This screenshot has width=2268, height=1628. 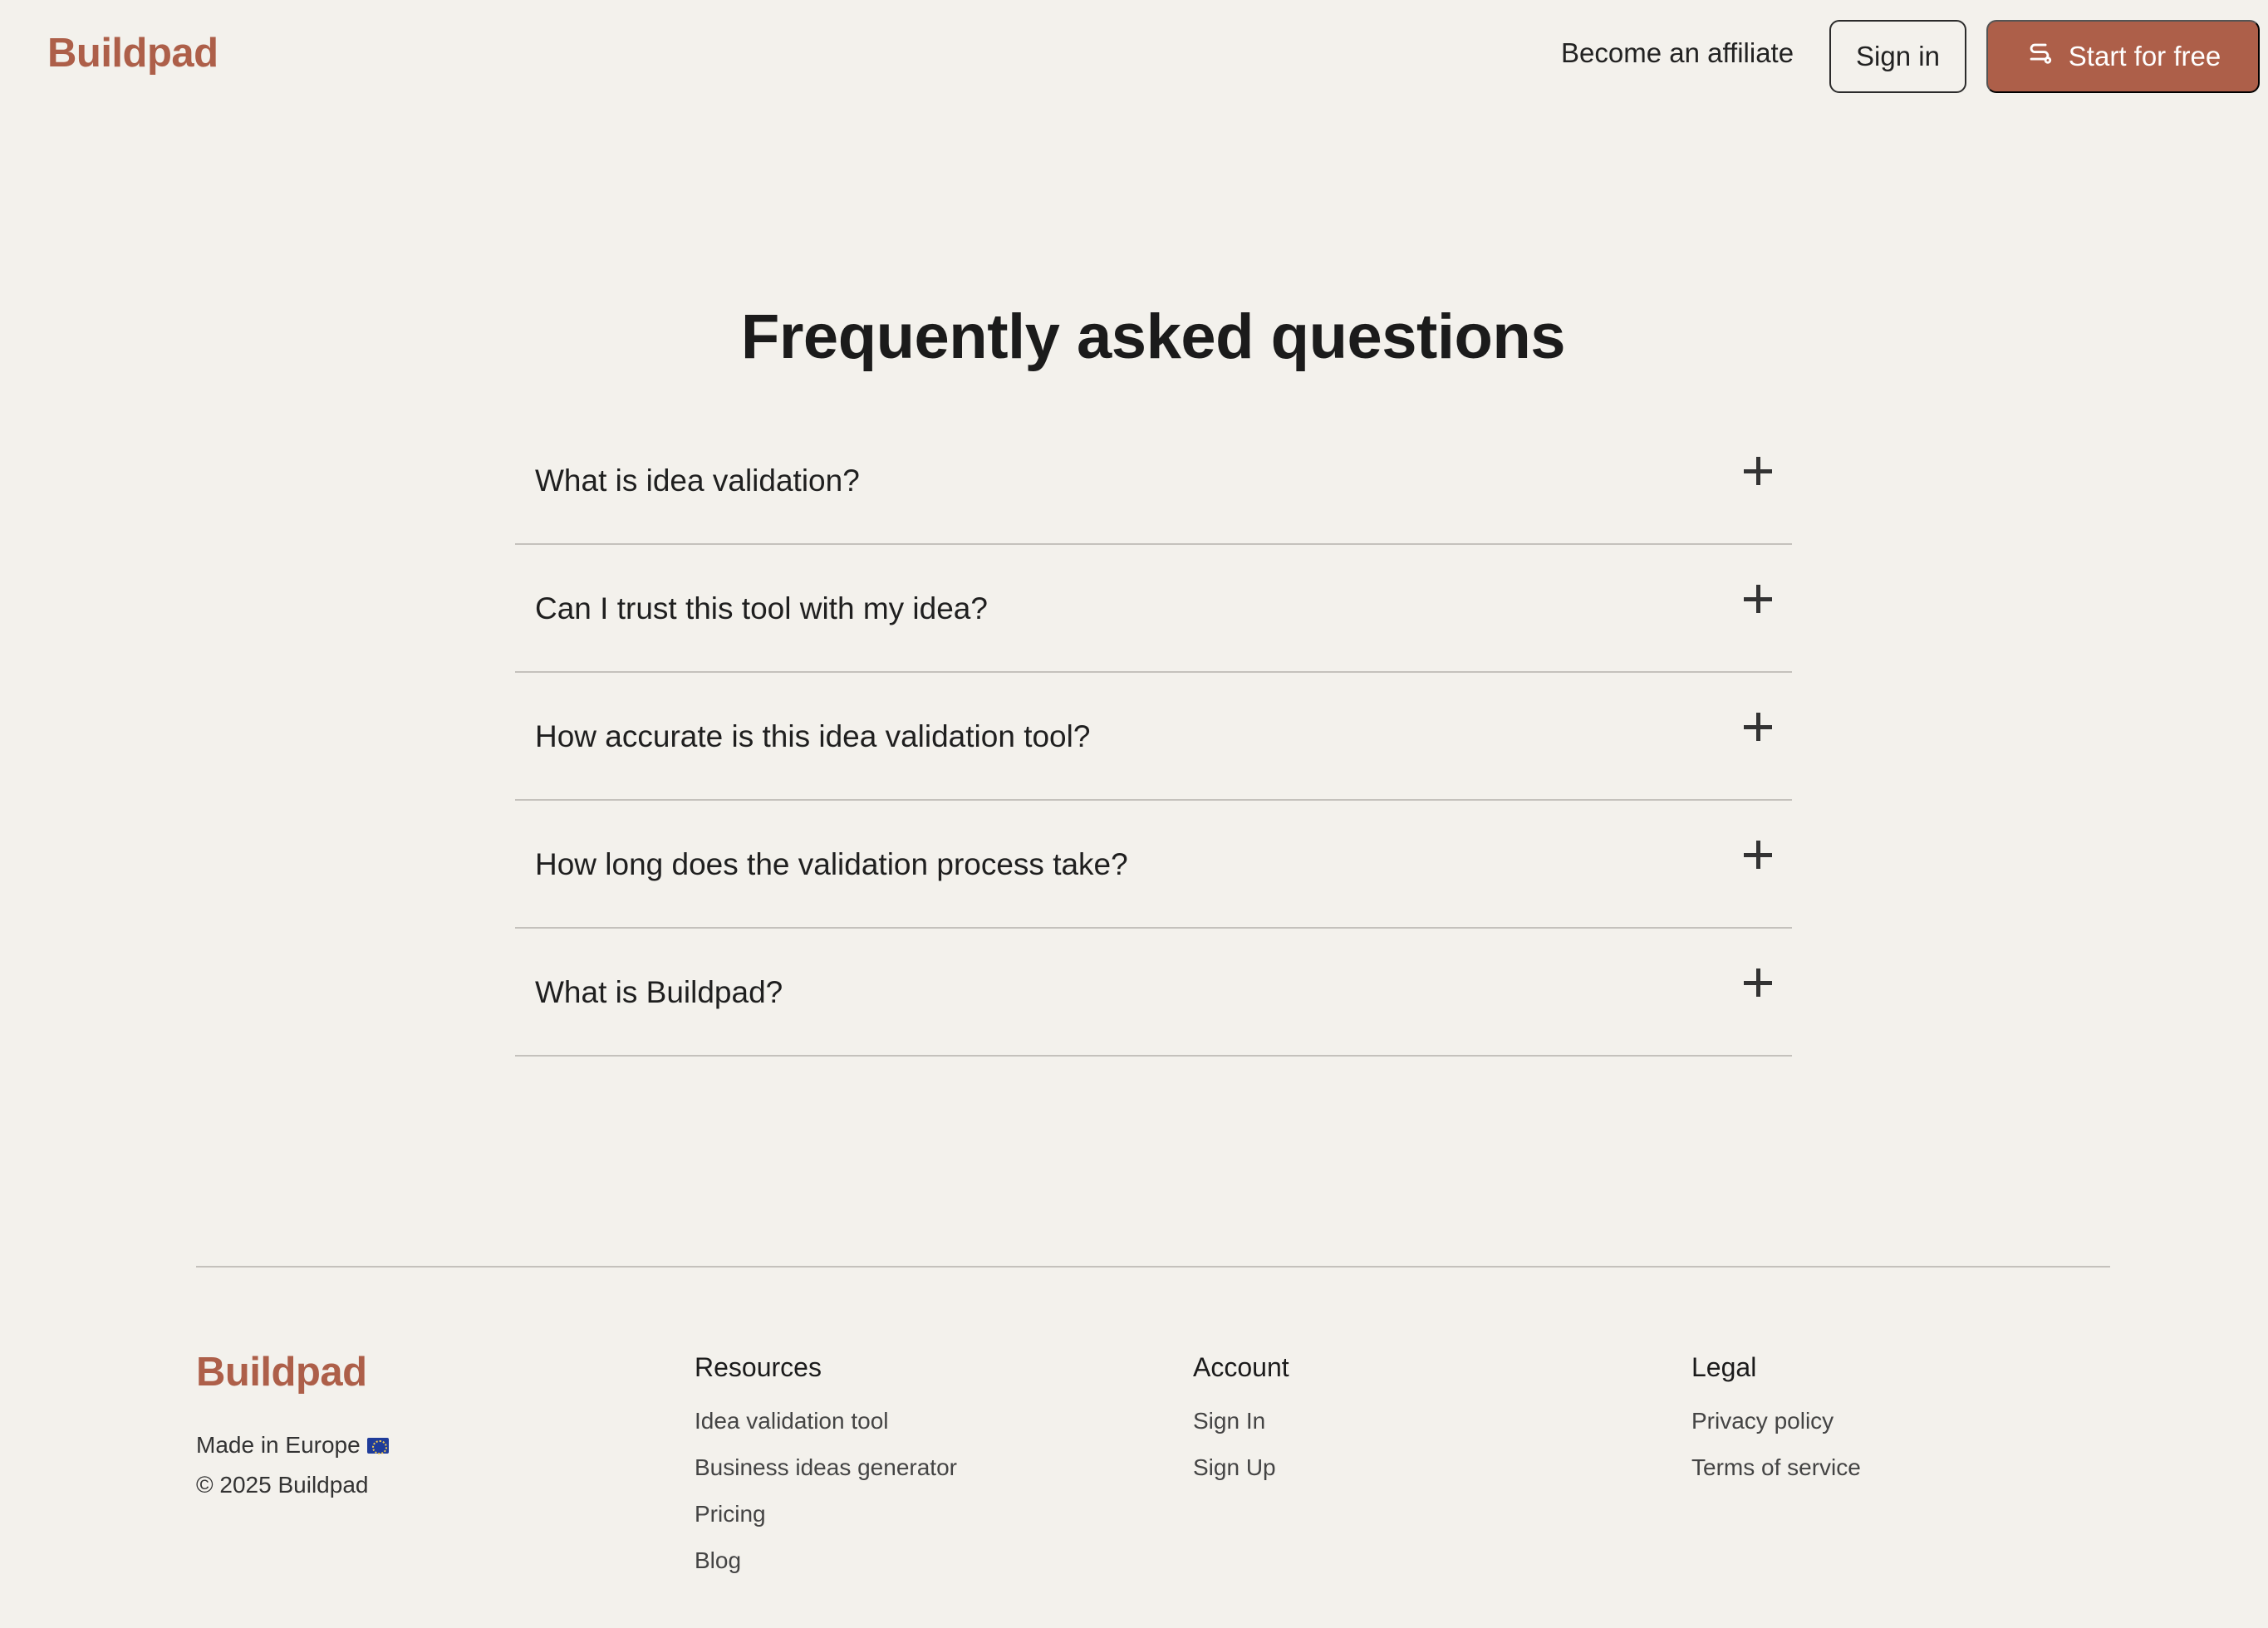 What do you see at coordinates (1241, 1367) in the screenshot?
I see `footer-account-heading: Account` at bounding box center [1241, 1367].